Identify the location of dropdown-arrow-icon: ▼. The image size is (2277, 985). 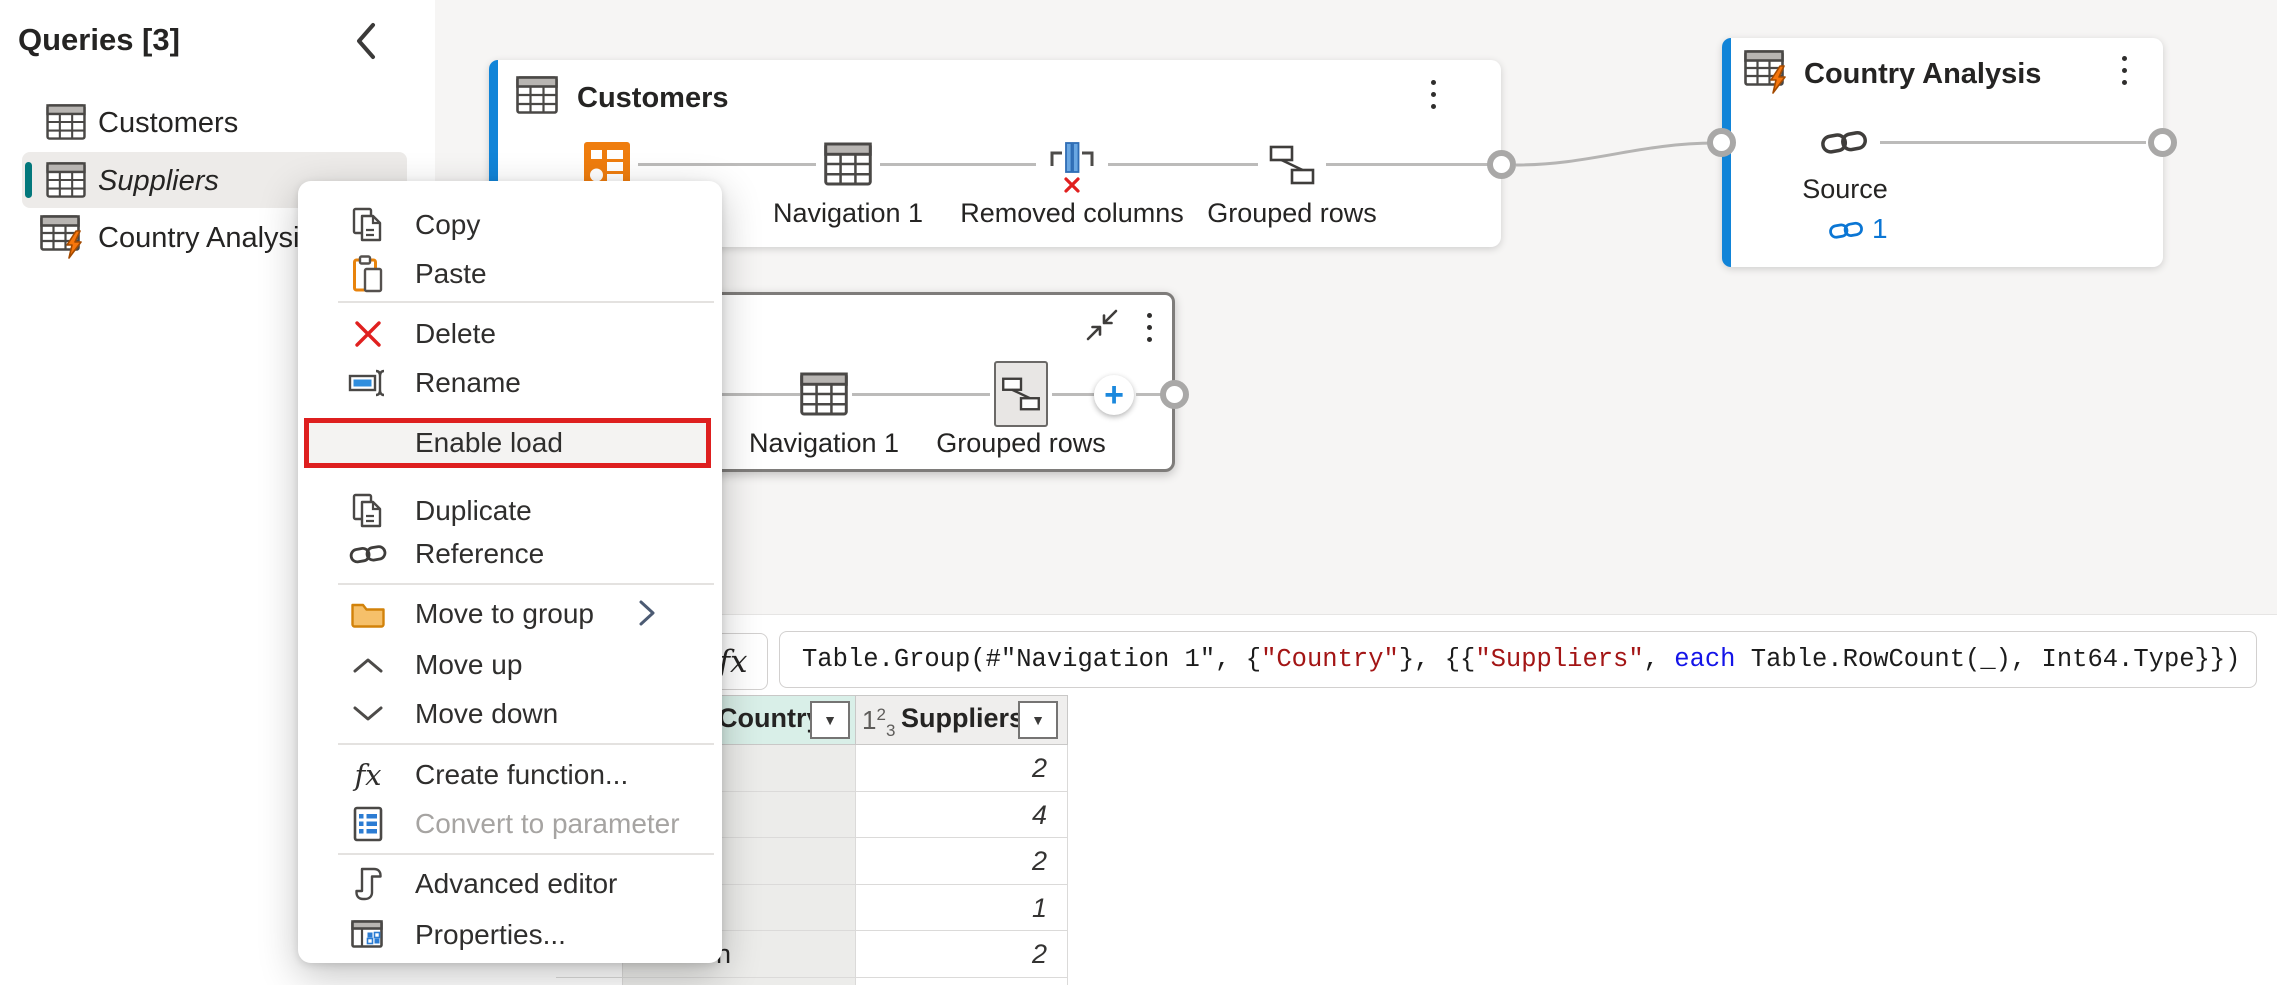
(1038, 720).